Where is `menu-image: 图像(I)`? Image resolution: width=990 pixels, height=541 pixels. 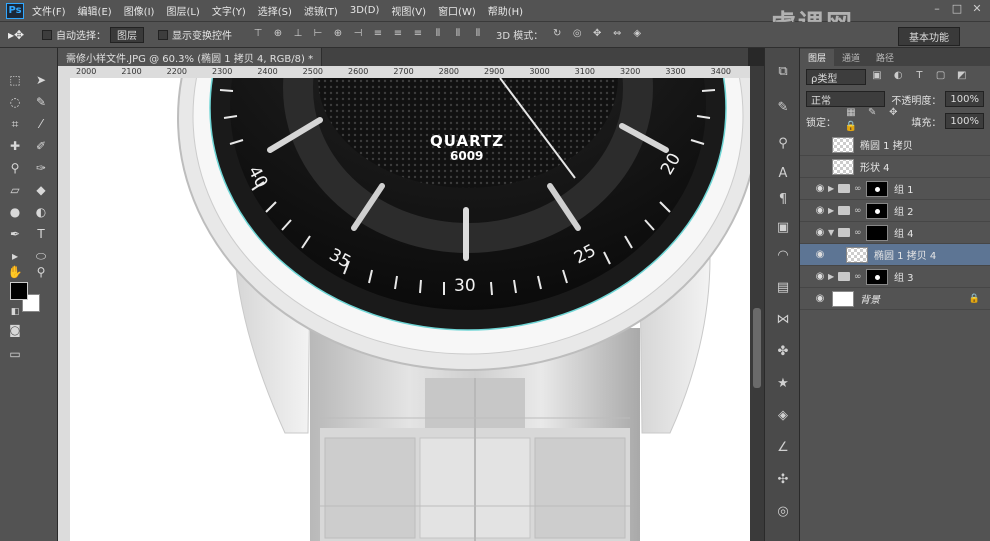 menu-image: 图像(I) is located at coordinates (139, 10).